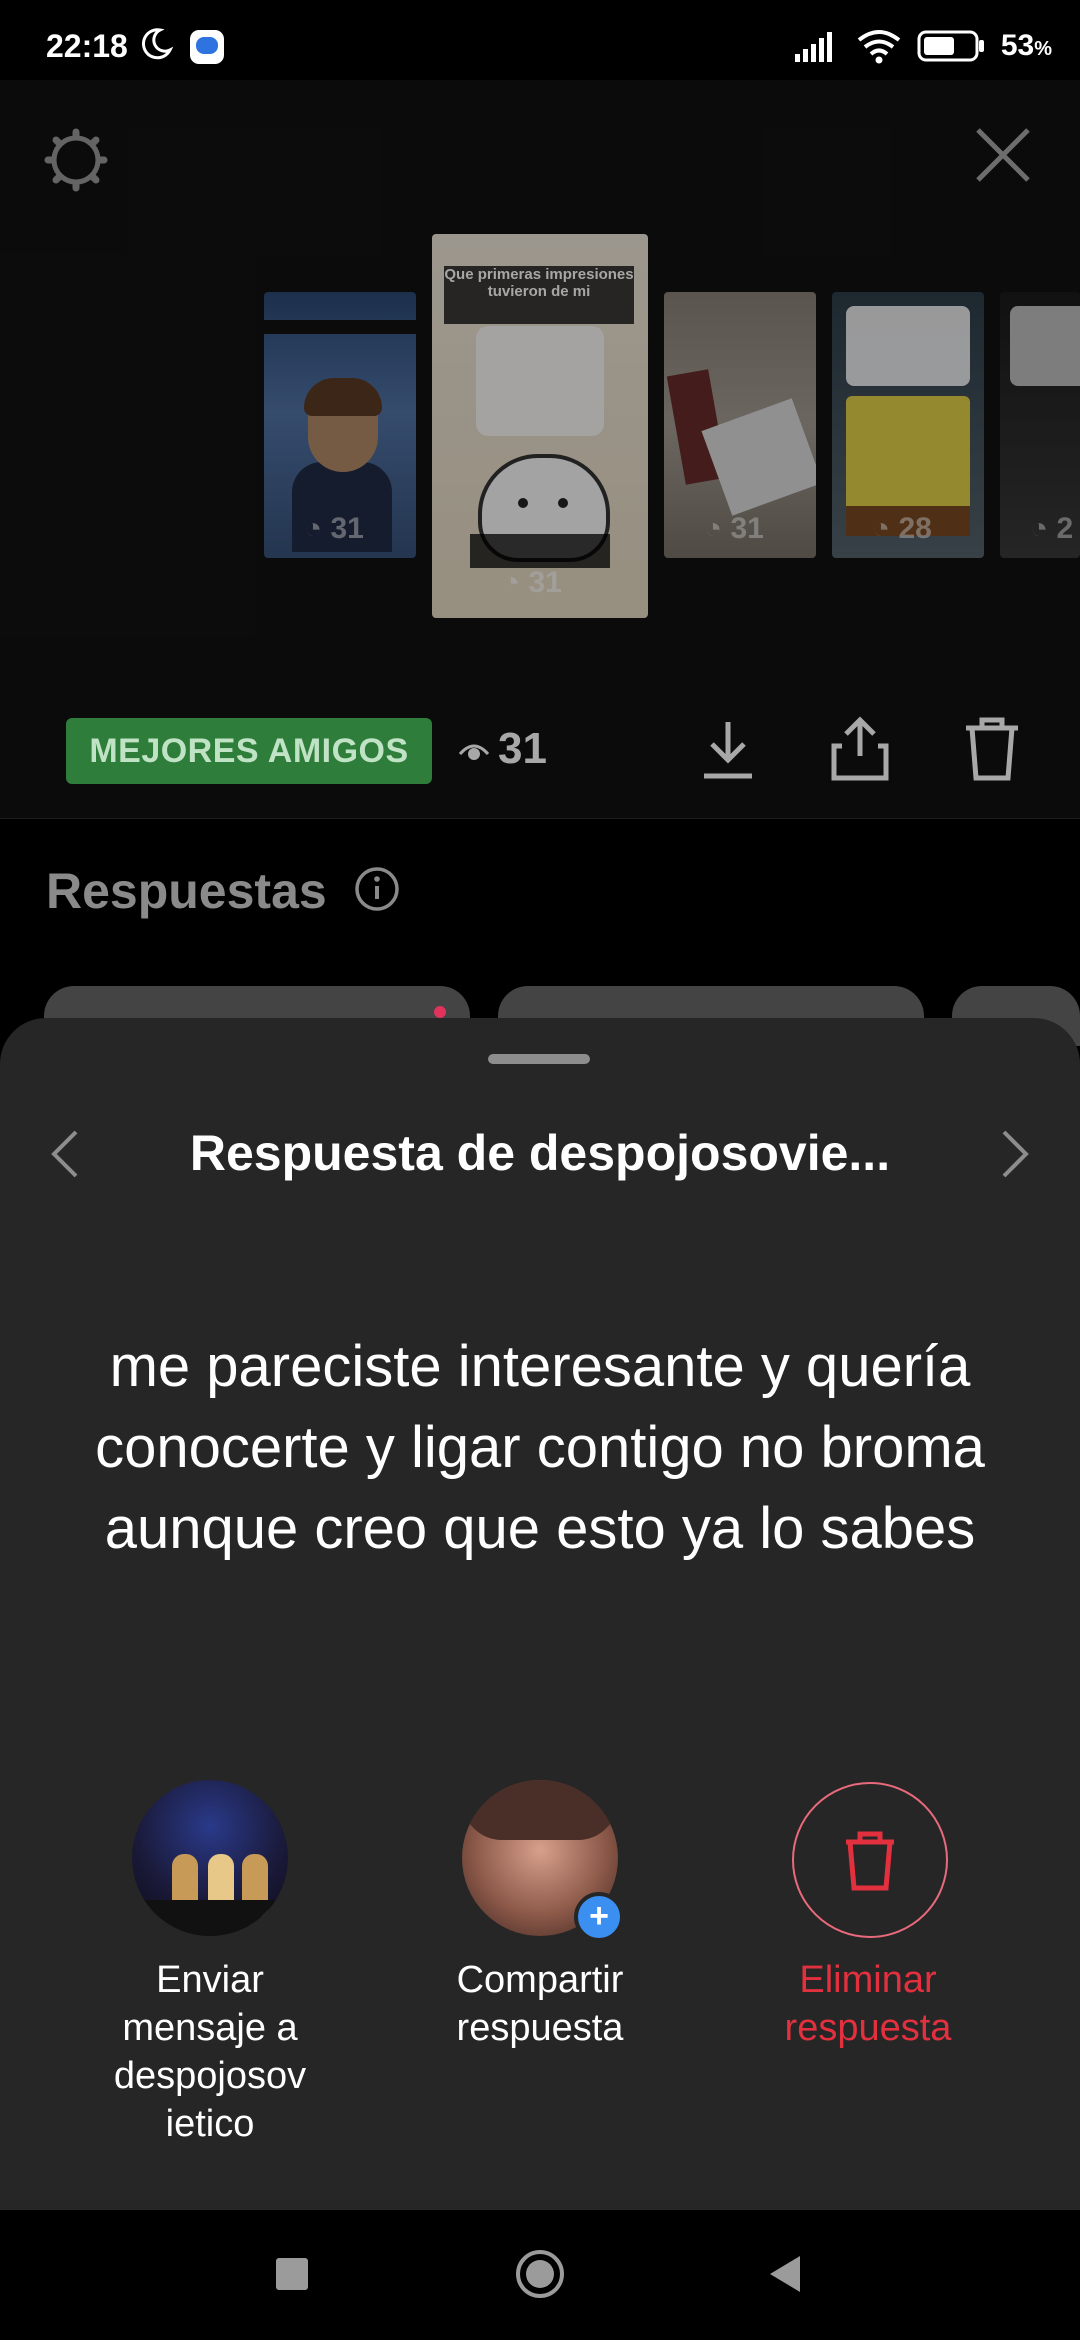 This screenshot has height=2340, width=1080. What do you see at coordinates (76, 160) in the screenshot?
I see `settings-gear-icon` at bounding box center [76, 160].